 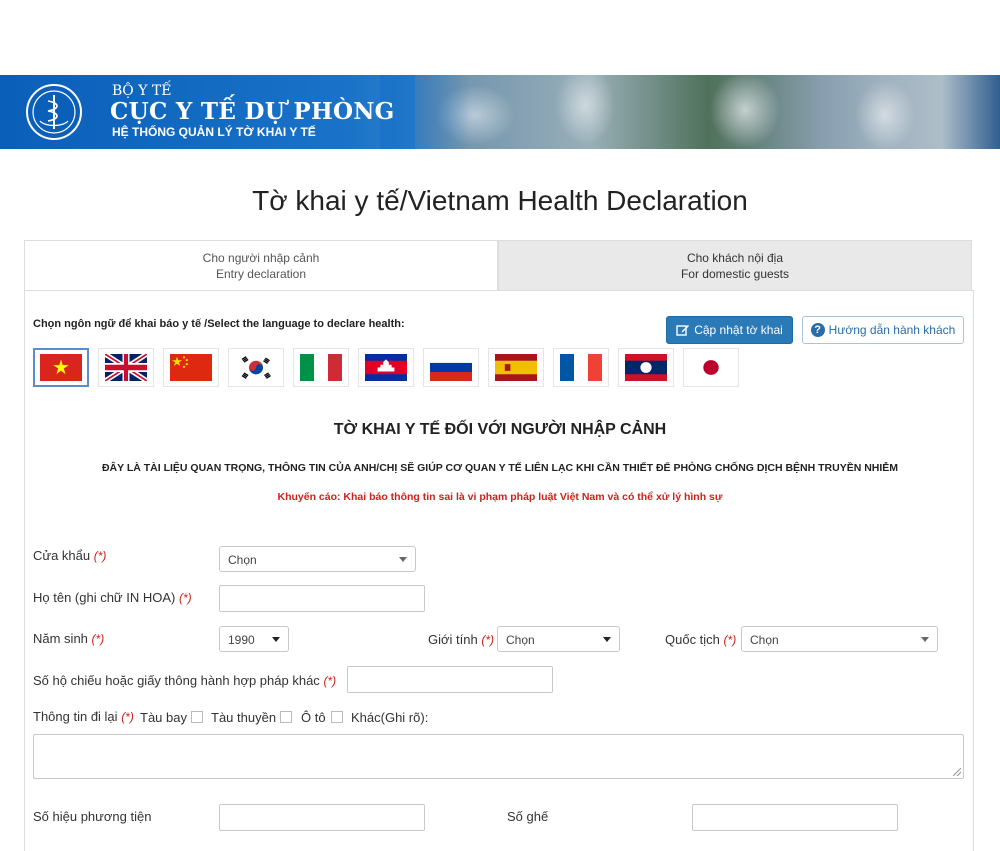 What do you see at coordinates (390, 717) in the screenshot?
I see `travel-option-other-label: Khác(Ghi rõ):` at bounding box center [390, 717].